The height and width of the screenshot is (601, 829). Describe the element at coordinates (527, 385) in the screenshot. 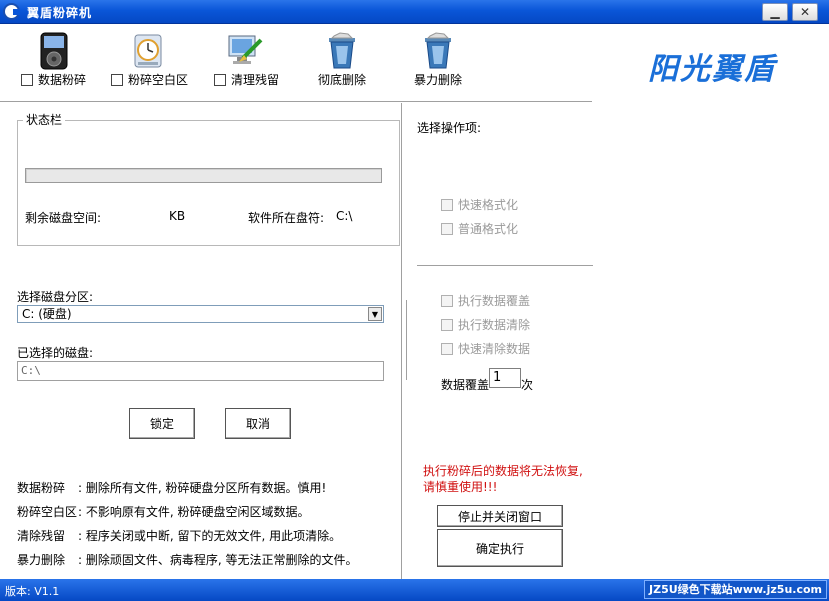

I see `overwrite-count-unit: 次` at that location.